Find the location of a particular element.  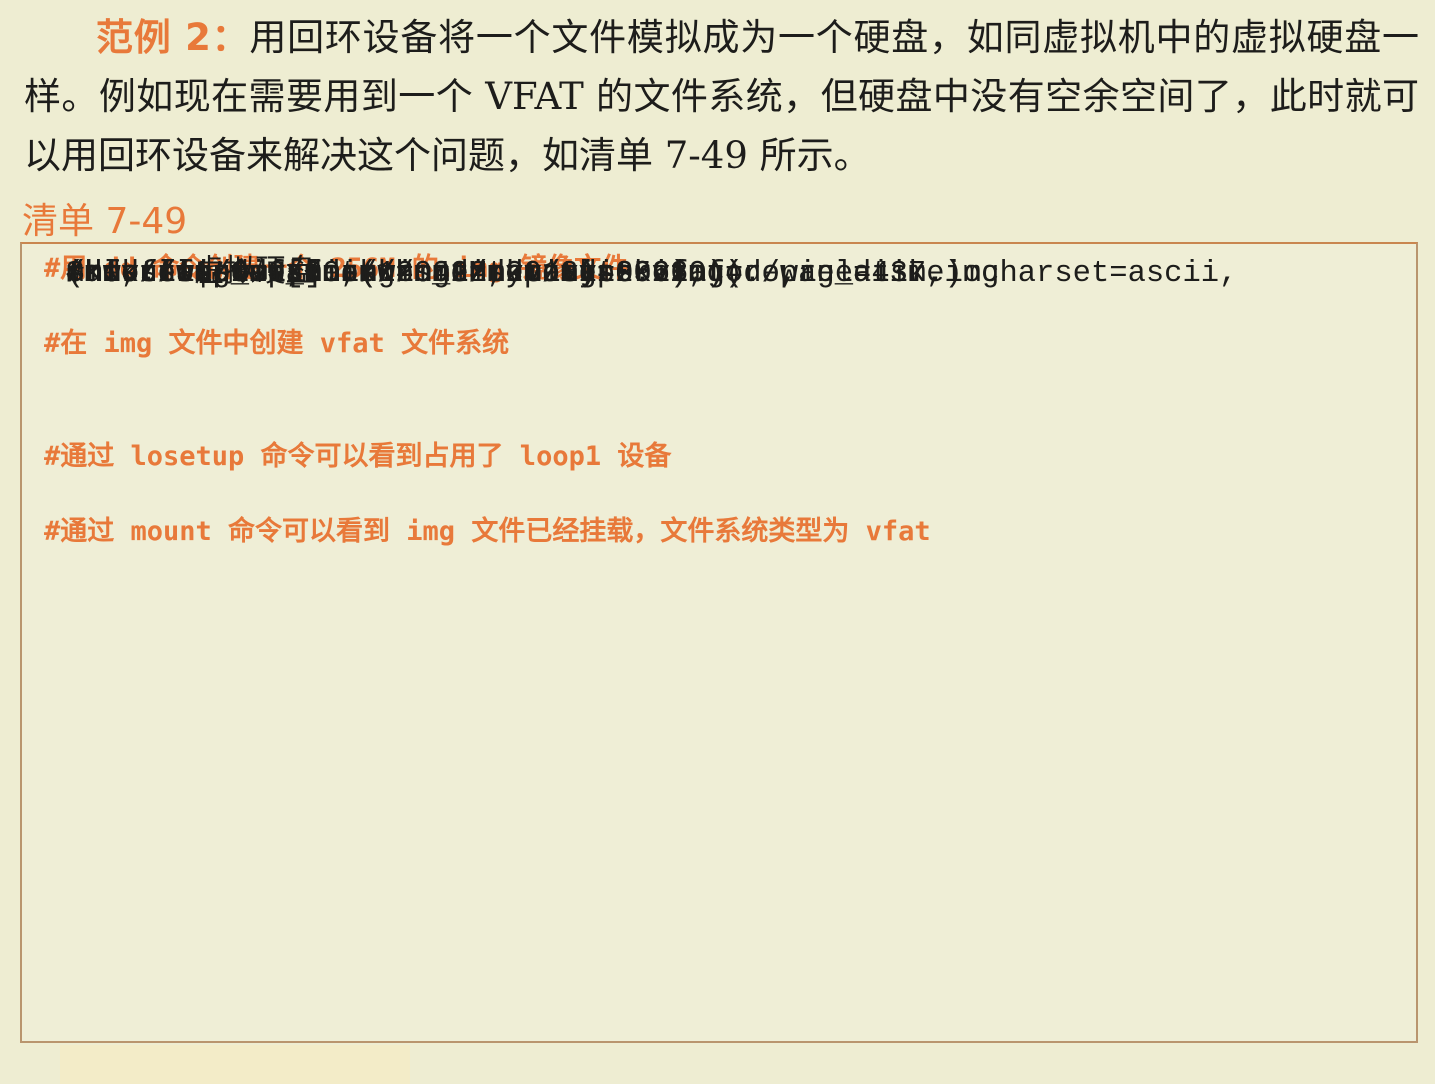

page-edge-strip is located at coordinates (235, 1064).